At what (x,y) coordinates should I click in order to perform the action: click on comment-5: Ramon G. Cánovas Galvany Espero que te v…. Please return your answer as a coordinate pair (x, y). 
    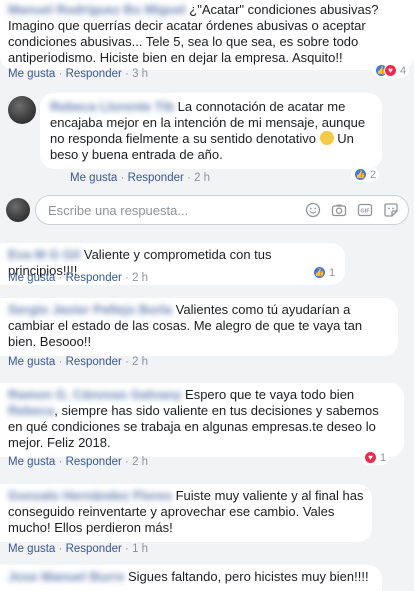
    Looking at the image, I should click on (207, 425).